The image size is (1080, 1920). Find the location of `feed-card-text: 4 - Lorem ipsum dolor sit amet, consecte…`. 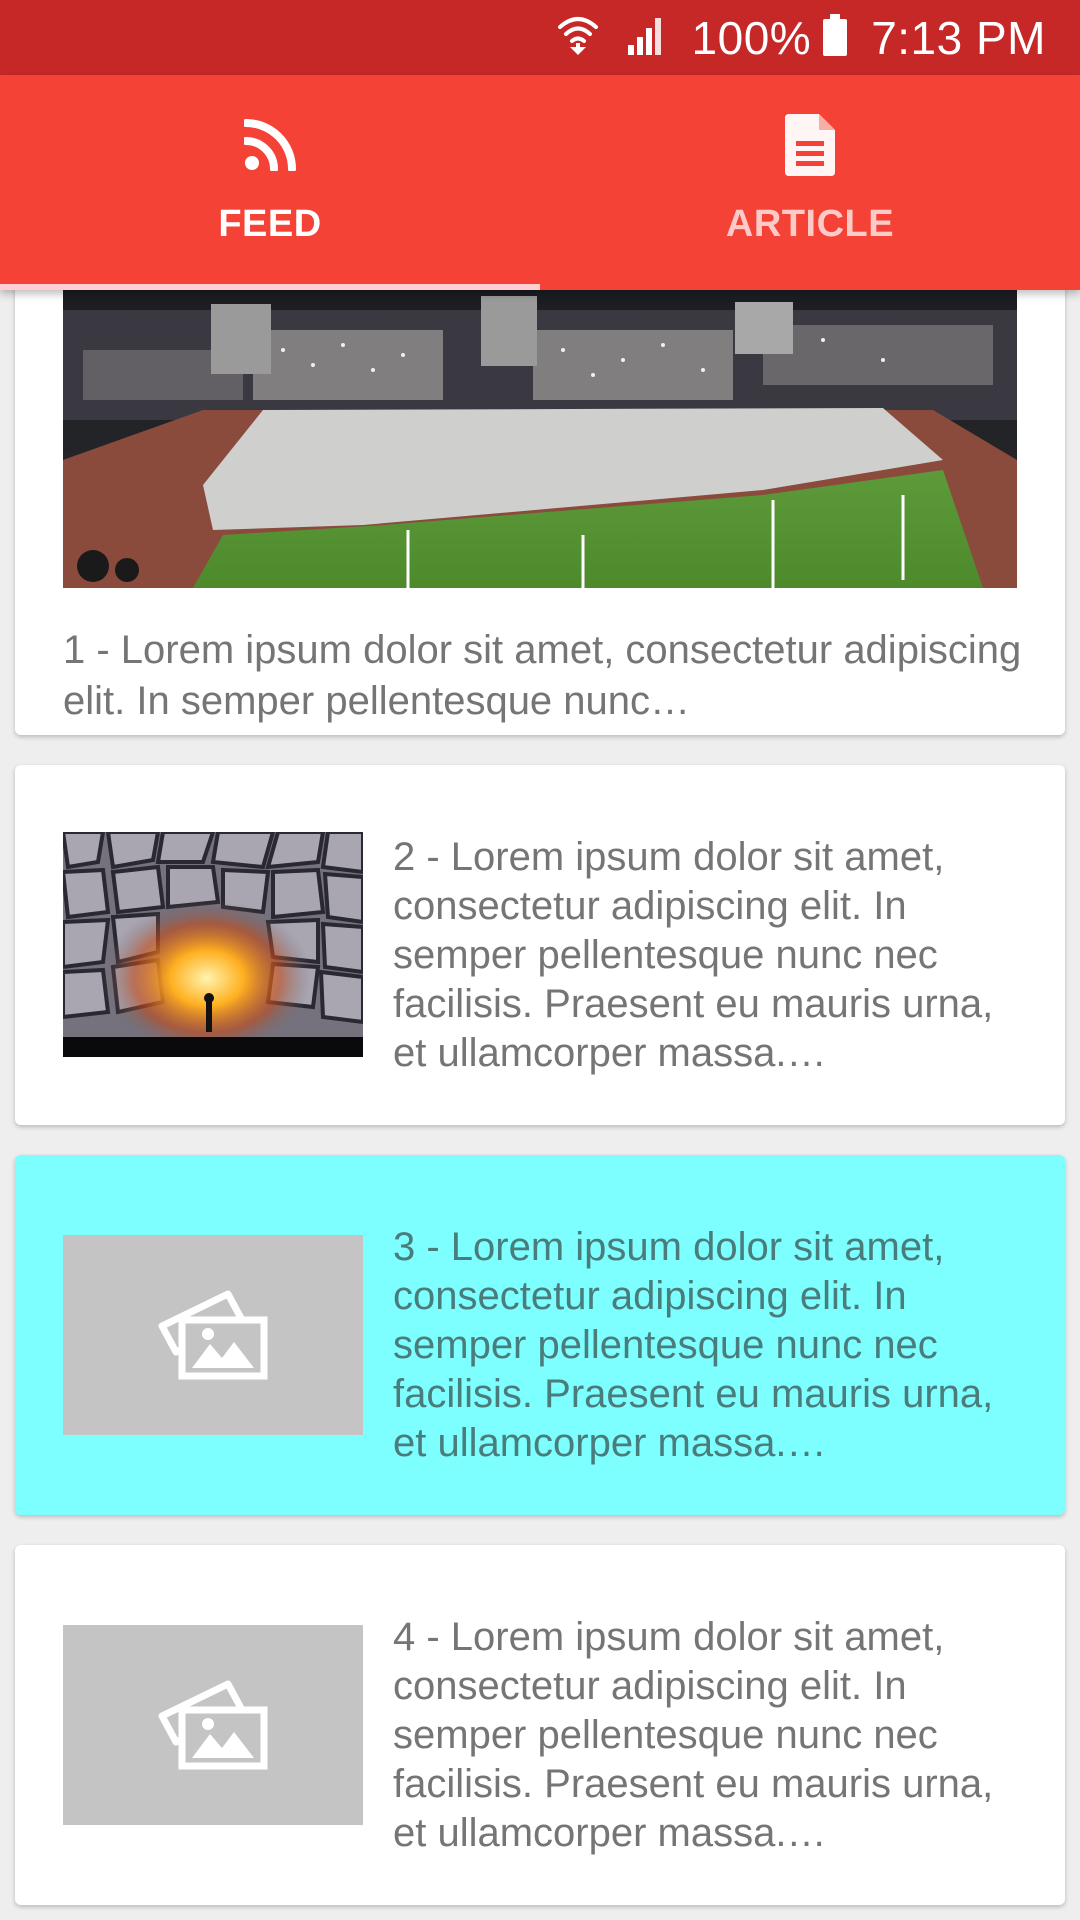

feed-card-text: 4 - Lorem ipsum dolor sit amet, consecte… is located at coordinates (693, 1735).